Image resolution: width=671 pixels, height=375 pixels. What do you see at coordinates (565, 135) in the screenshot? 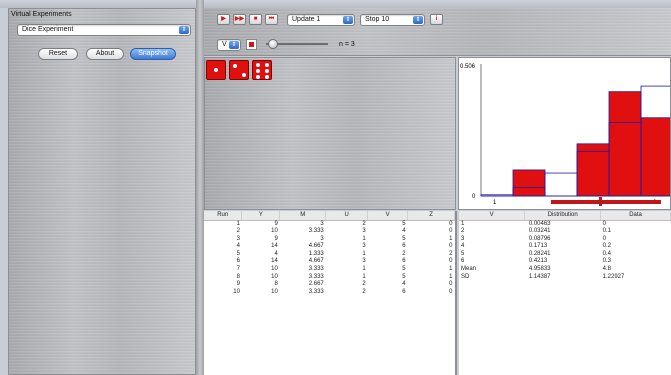
I see `histogram-svg: 0.506 0 1 6` at bounding box center [565, 135].